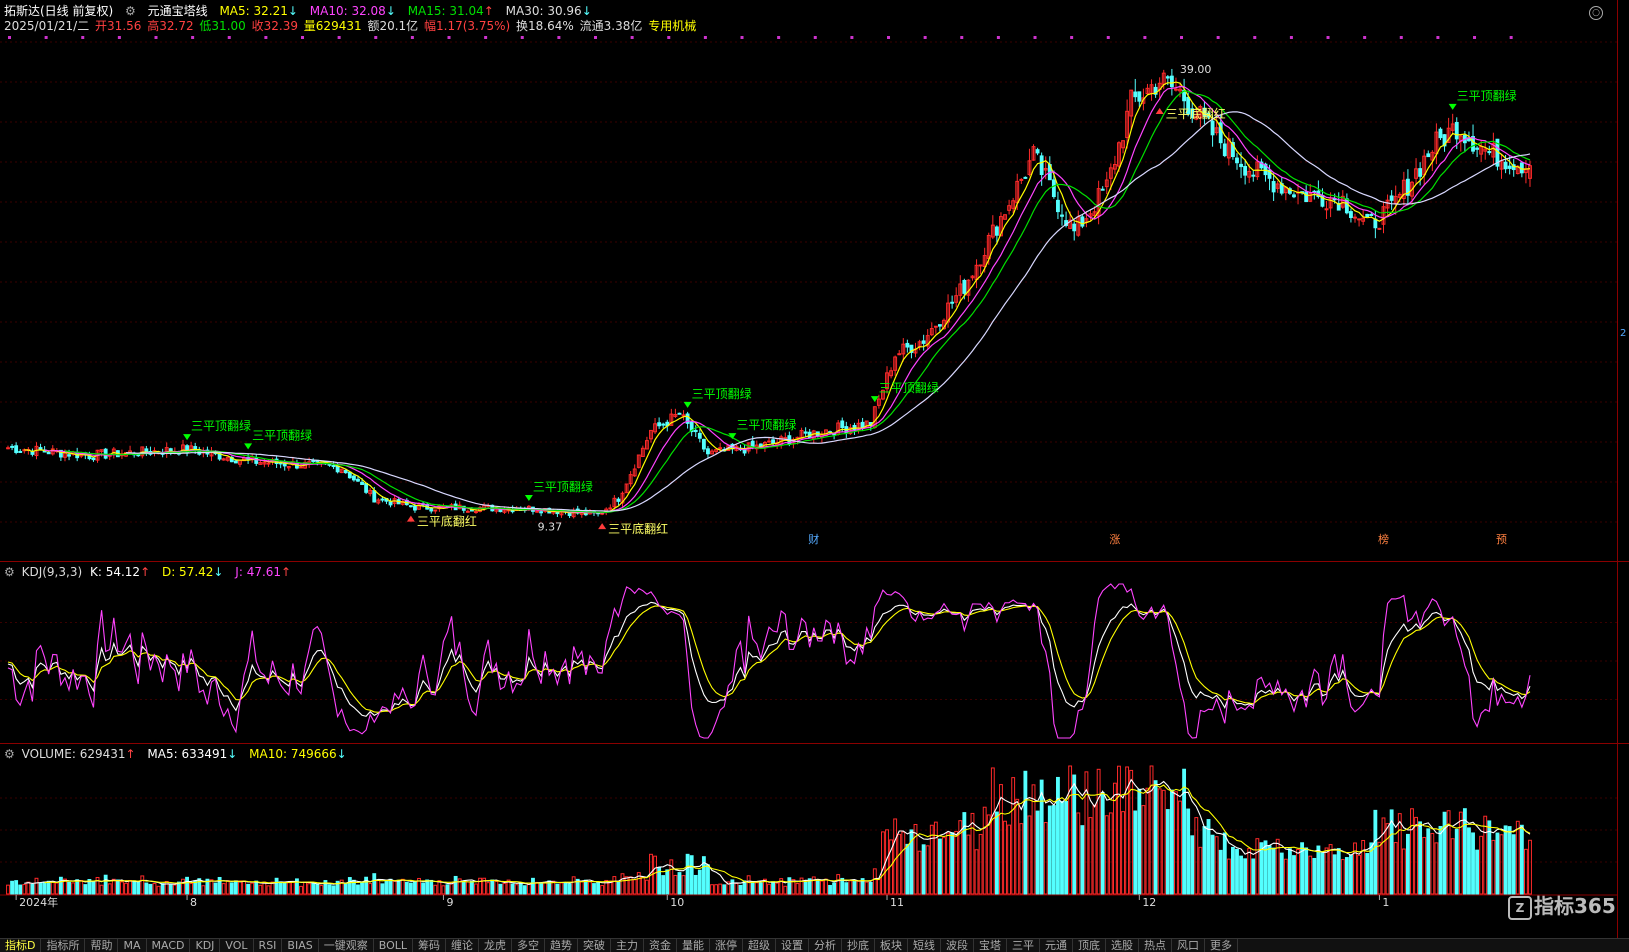  What do you see at coordinates (169, 945) in the screenshot?
I see `indicator-tab: MACD` at bounding box center [169, 945].